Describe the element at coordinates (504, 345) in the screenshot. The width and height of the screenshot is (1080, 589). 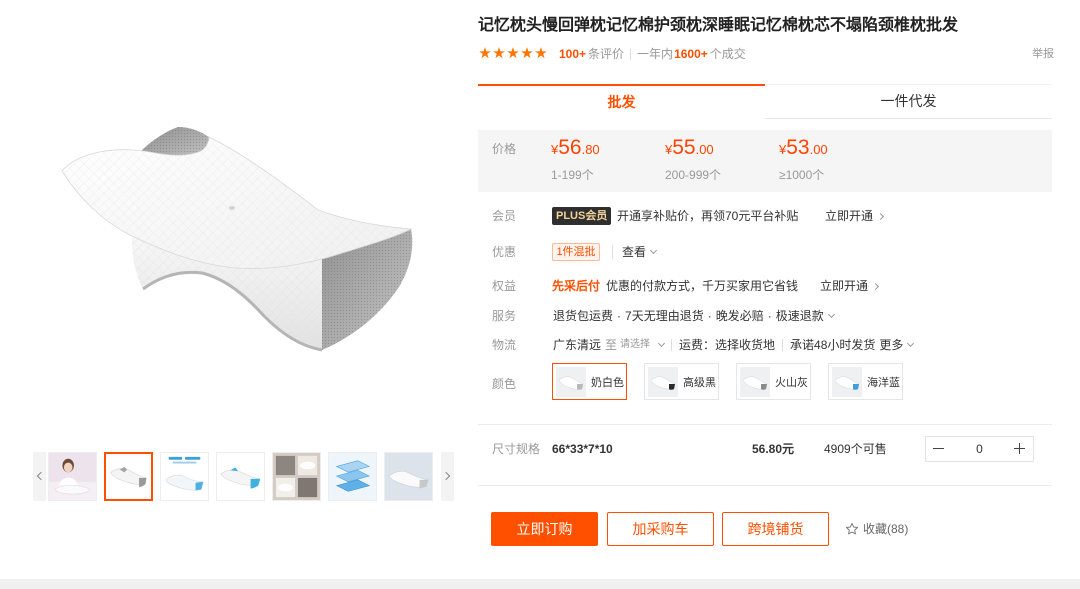
I see `logistics-label: 物流` at that location.